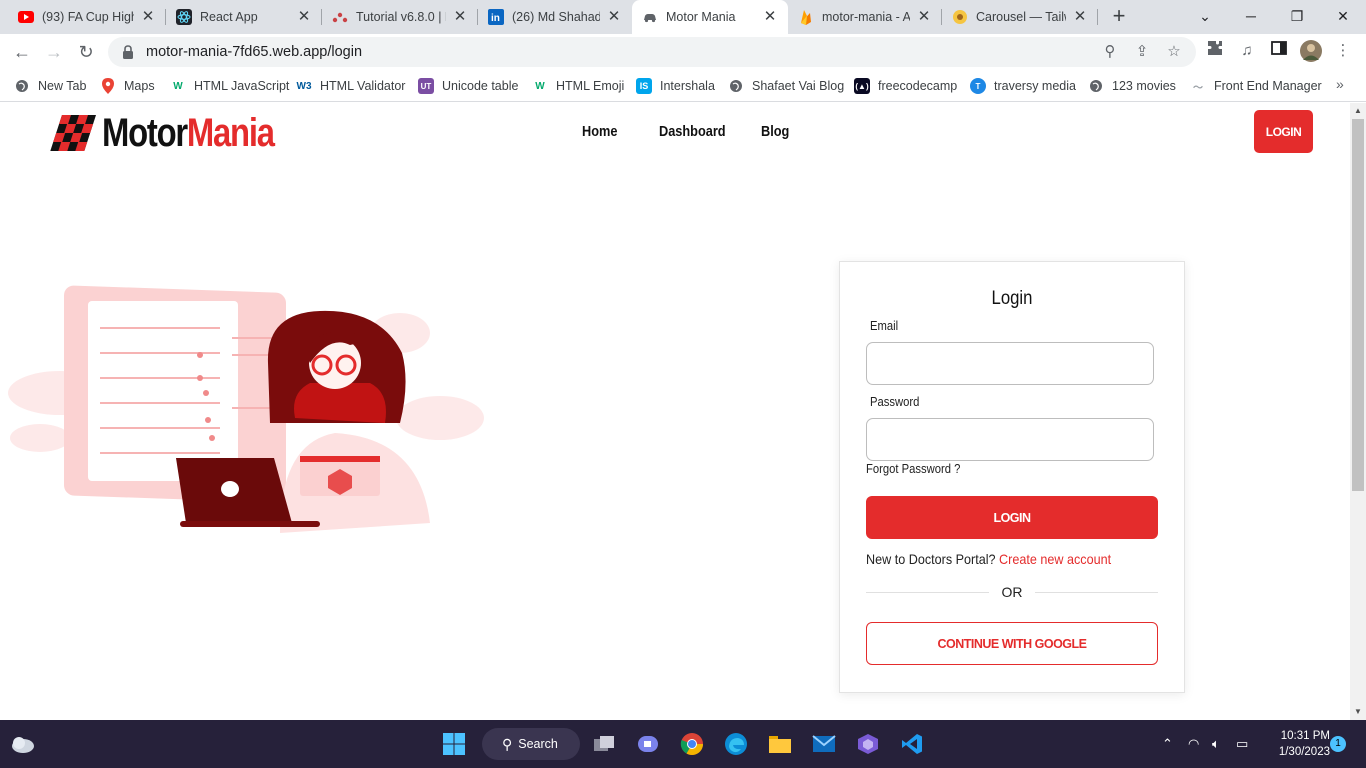 This screenshot has width=1366, height=768. Describe the element at coordinates (1358, 305) in the screenshot. I see `scrollbar-thumb` at that location.